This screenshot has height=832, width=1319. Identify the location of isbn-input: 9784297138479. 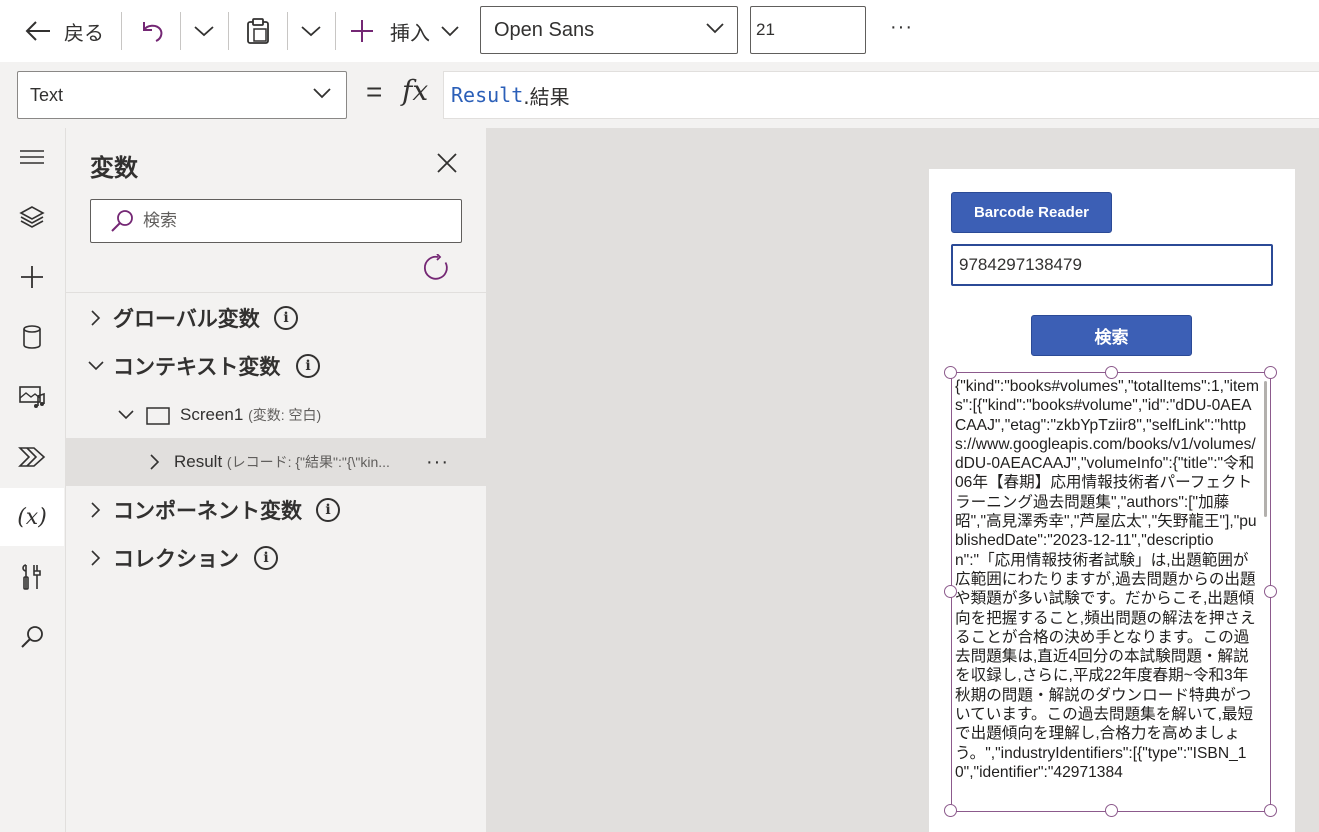
(1112, 265).